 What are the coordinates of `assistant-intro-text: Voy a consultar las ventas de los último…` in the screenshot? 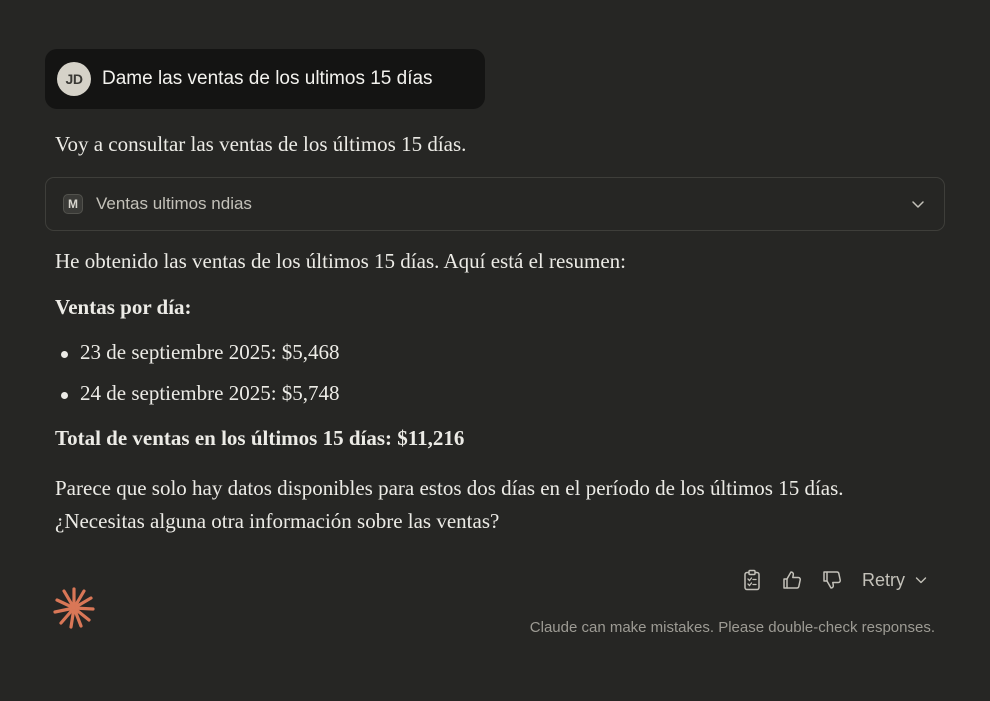 It's located at (261, 144).